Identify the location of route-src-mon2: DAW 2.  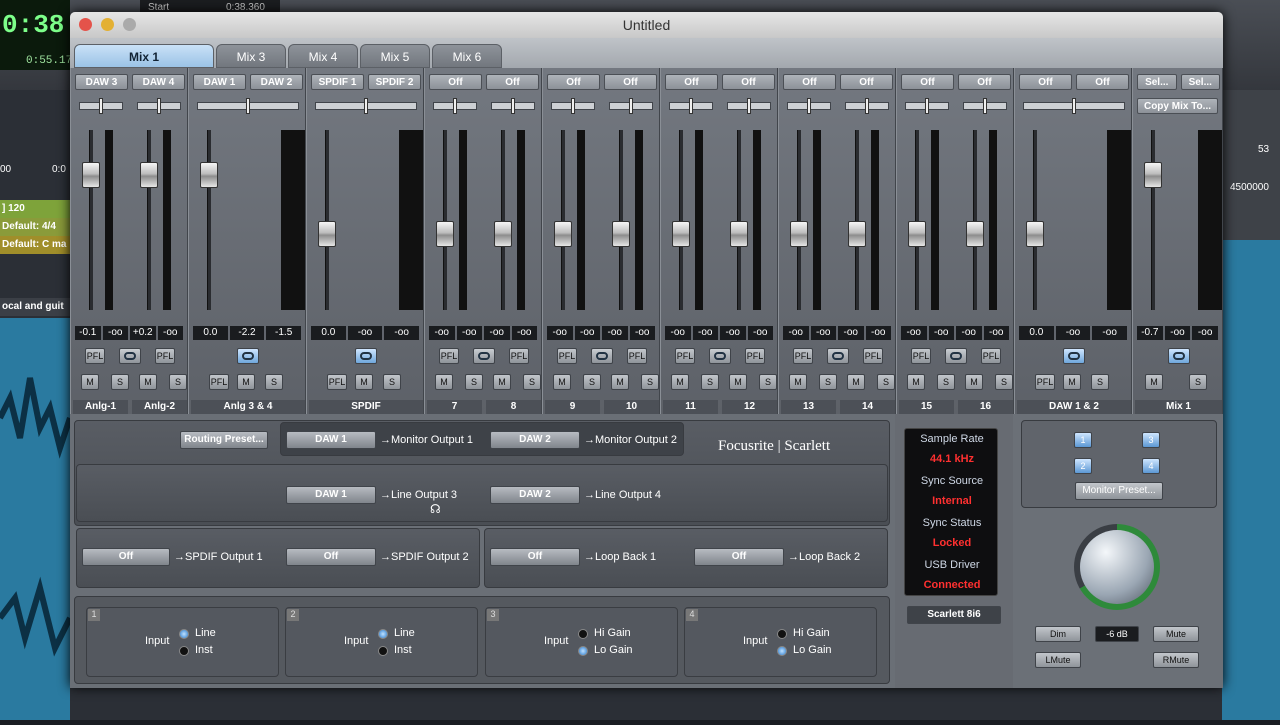
(535, 440).